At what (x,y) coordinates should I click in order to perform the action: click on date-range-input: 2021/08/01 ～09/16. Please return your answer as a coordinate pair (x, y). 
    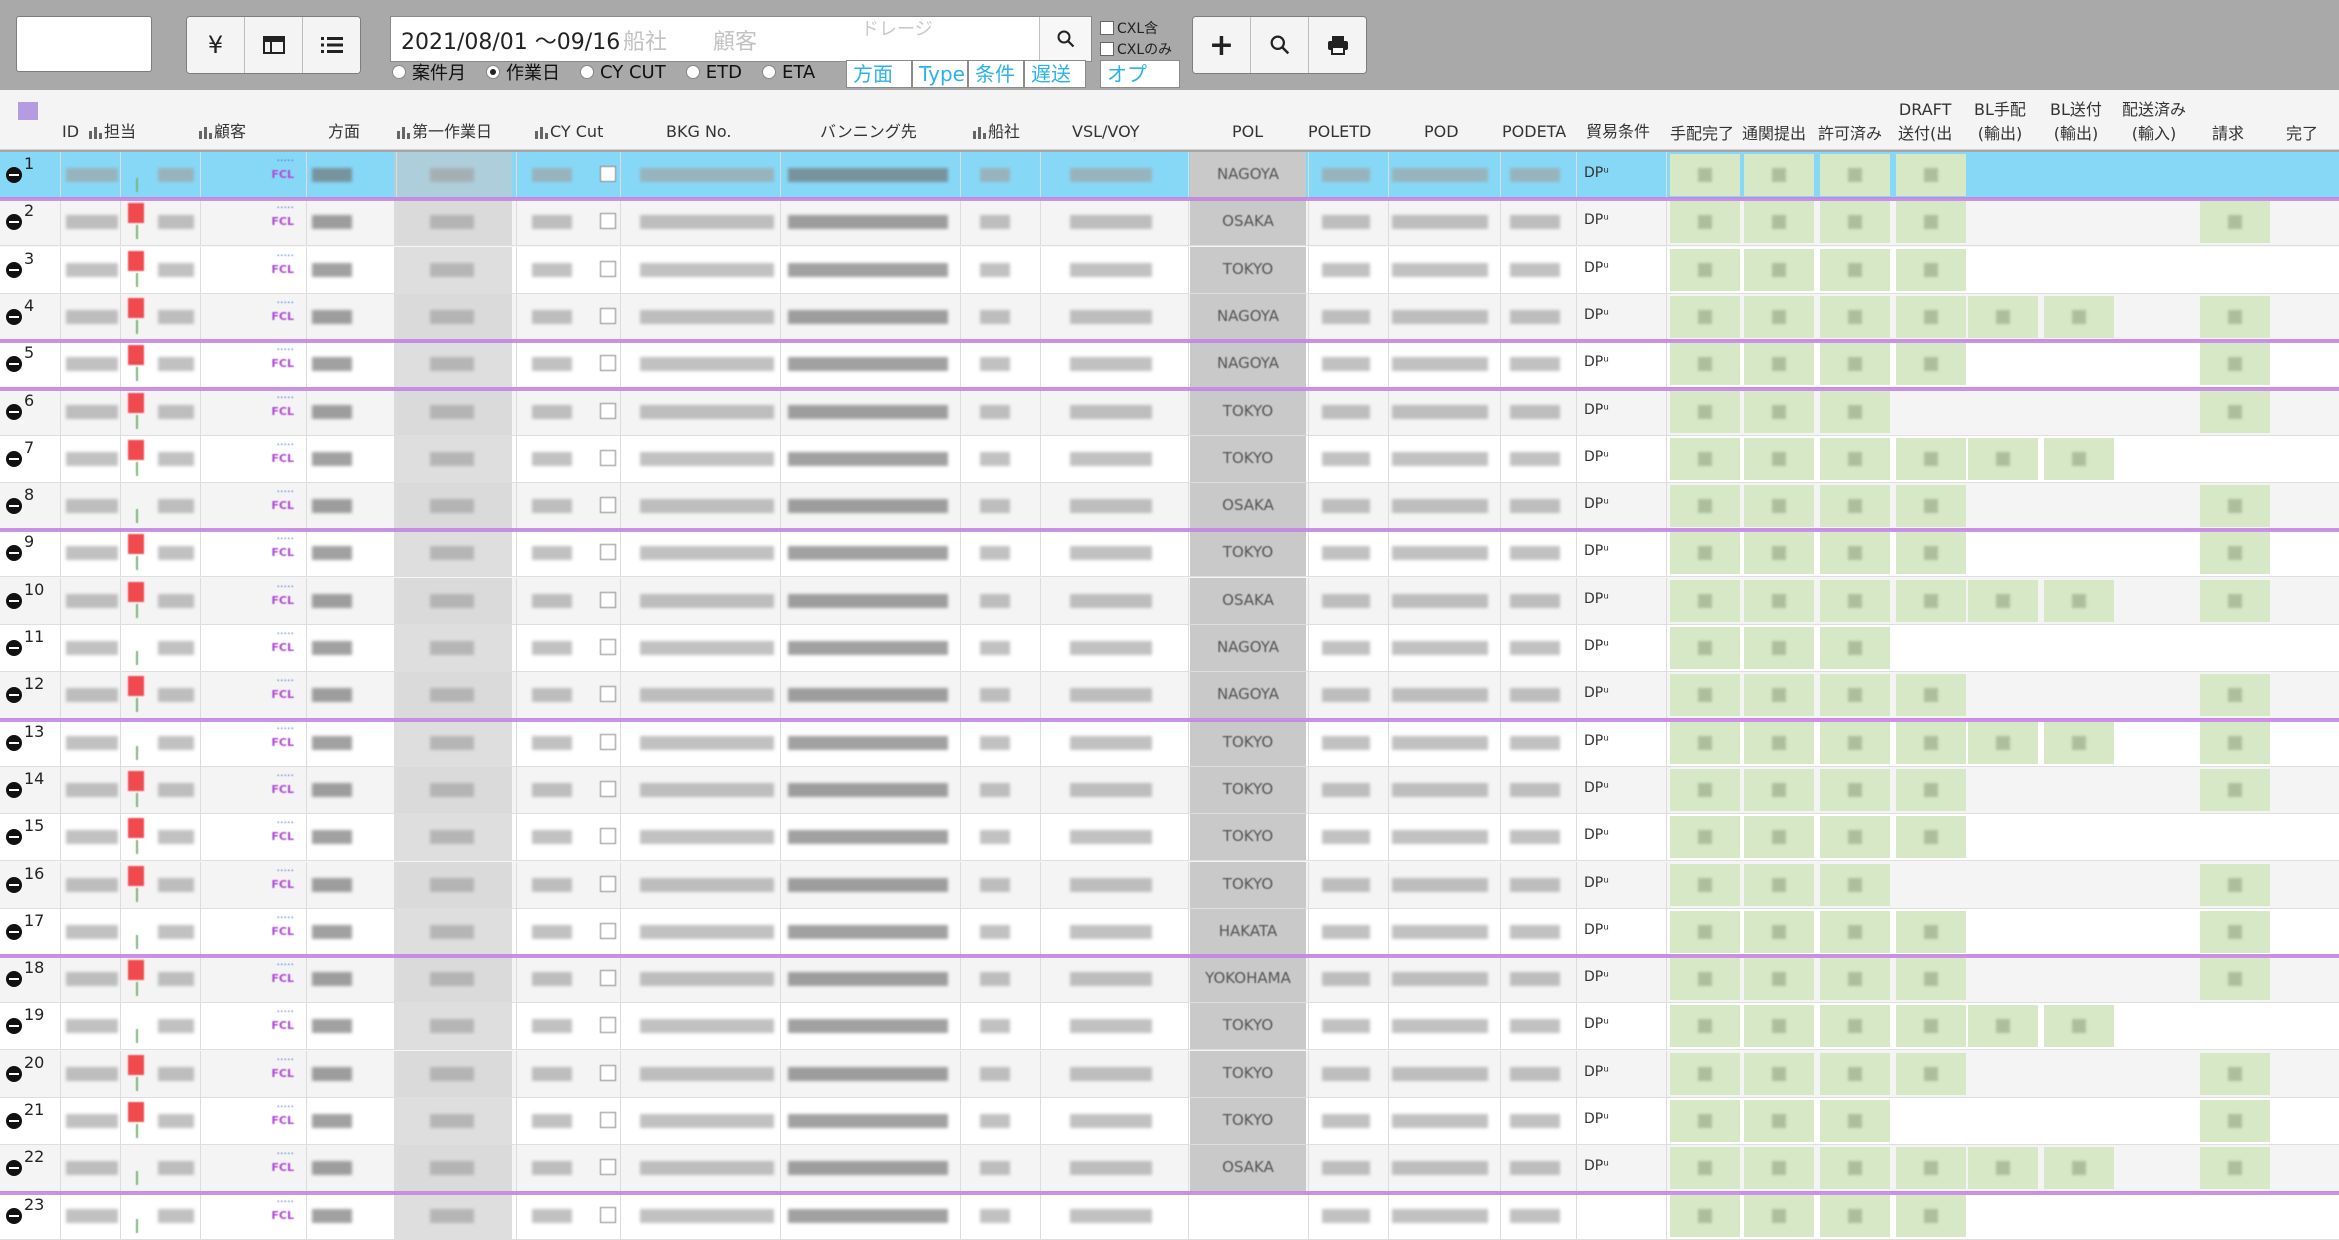
    Looking at the image, I should click on (510, 40).